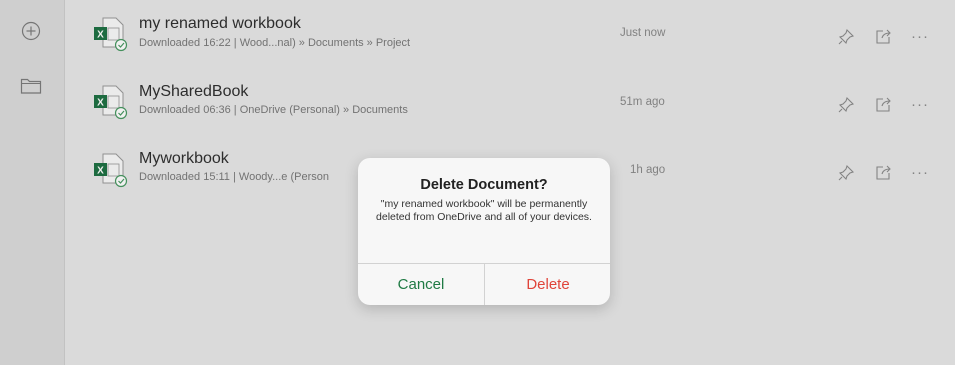 This screenshot has height=365, width=955. I want to click on folder-icon, so click(31, 86).